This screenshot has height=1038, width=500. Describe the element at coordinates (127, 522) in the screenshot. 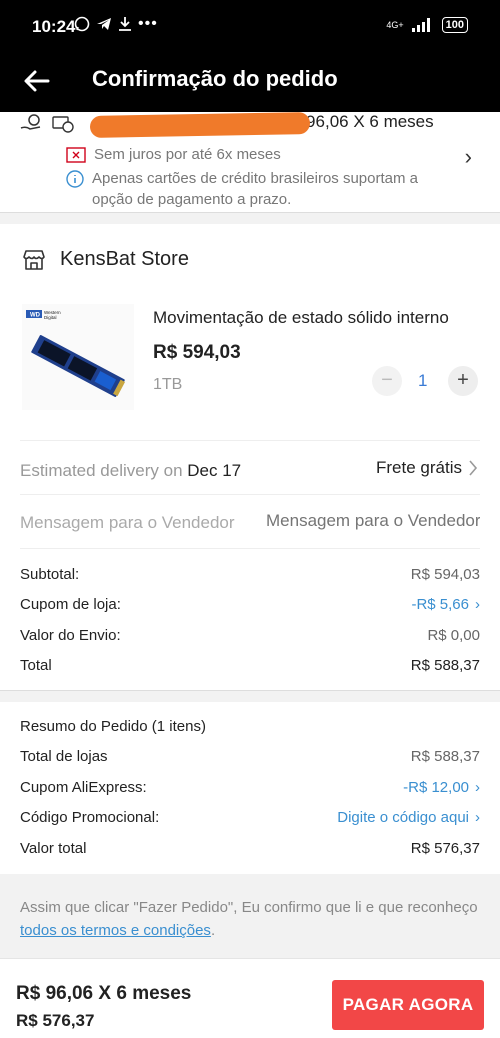

I see `seller-message-label: Mensagem para o Vendedor` at that location.